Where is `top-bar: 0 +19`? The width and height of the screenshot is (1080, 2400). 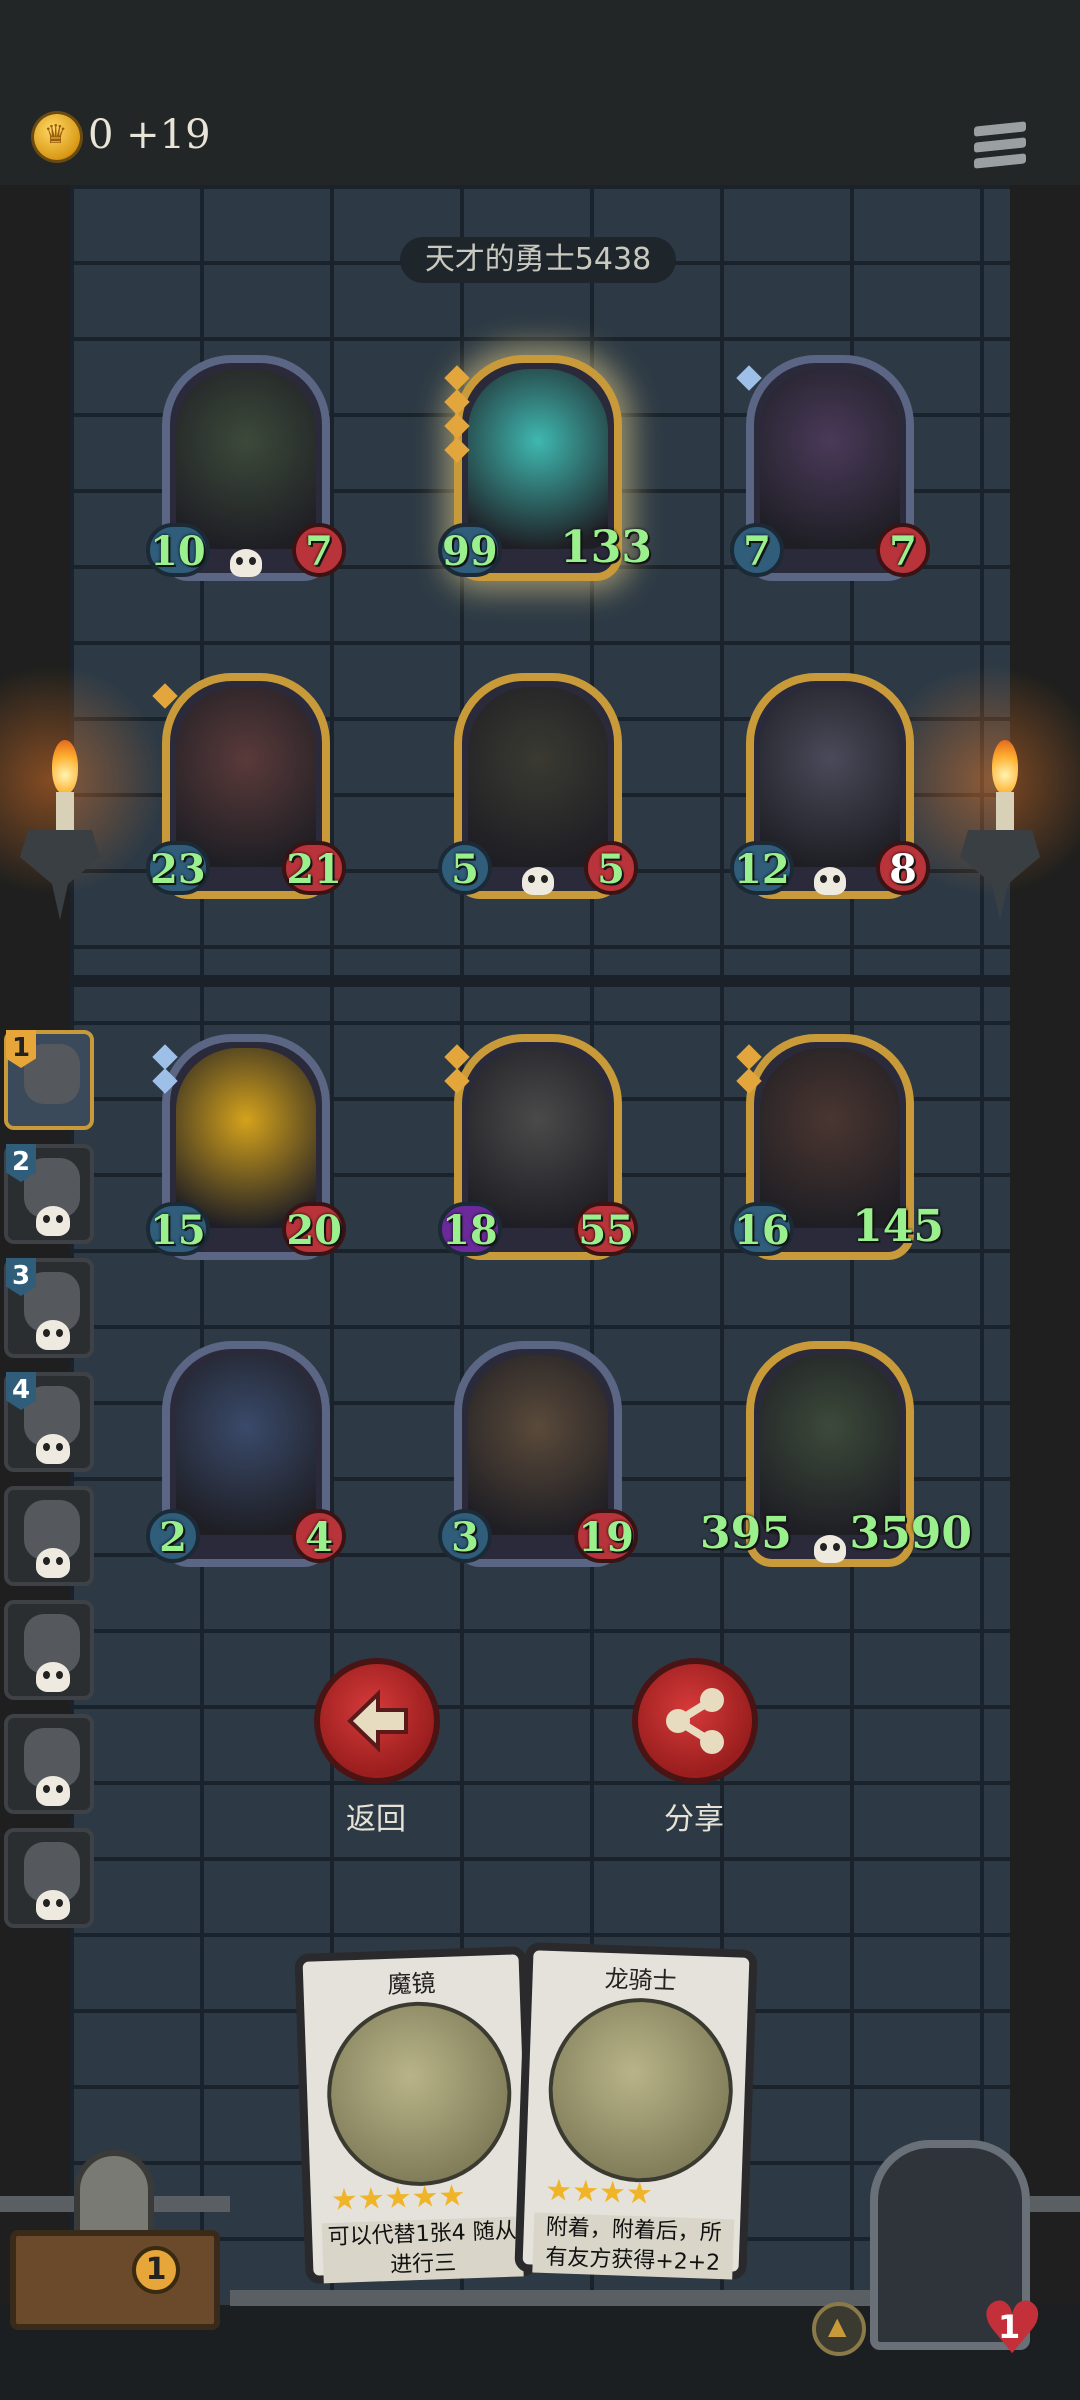 top-bar: 0 +19 is located at coordinates (540, 92).